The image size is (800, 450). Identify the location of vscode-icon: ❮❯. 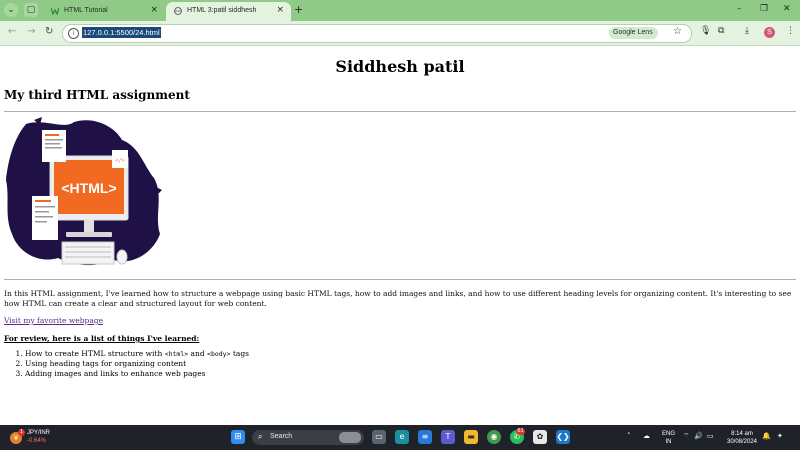
(563, 437).